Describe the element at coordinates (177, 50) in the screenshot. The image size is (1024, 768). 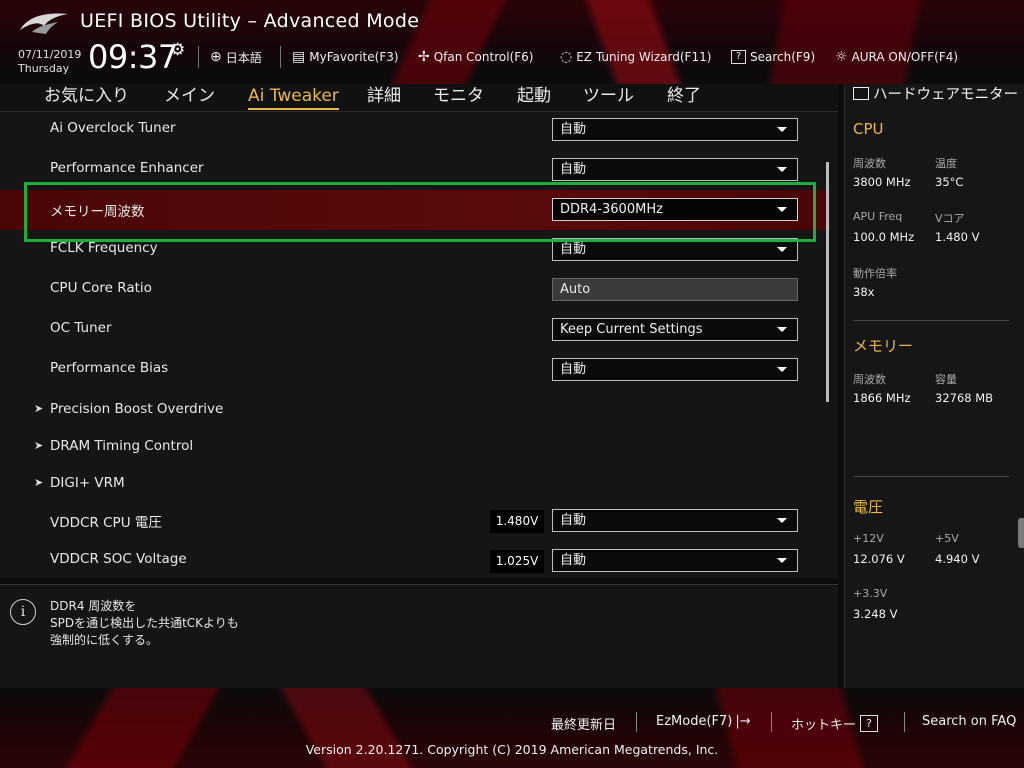
I see `gear-icon: ⚙` at that location.